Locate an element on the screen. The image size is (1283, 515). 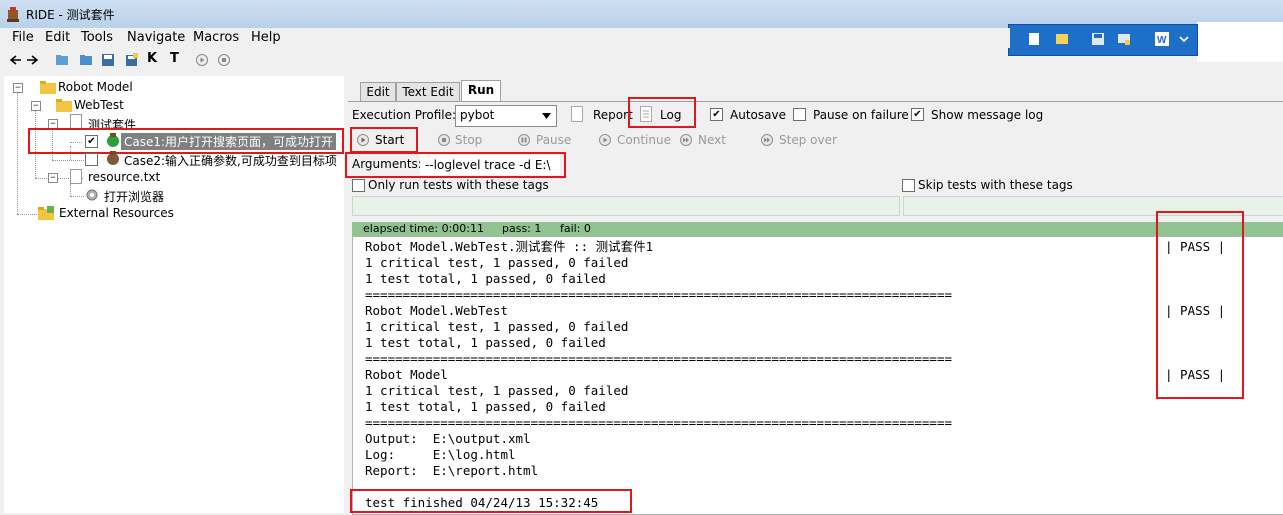
window-title: RIDE - 测试套件 is located at coordinates (70, 15).